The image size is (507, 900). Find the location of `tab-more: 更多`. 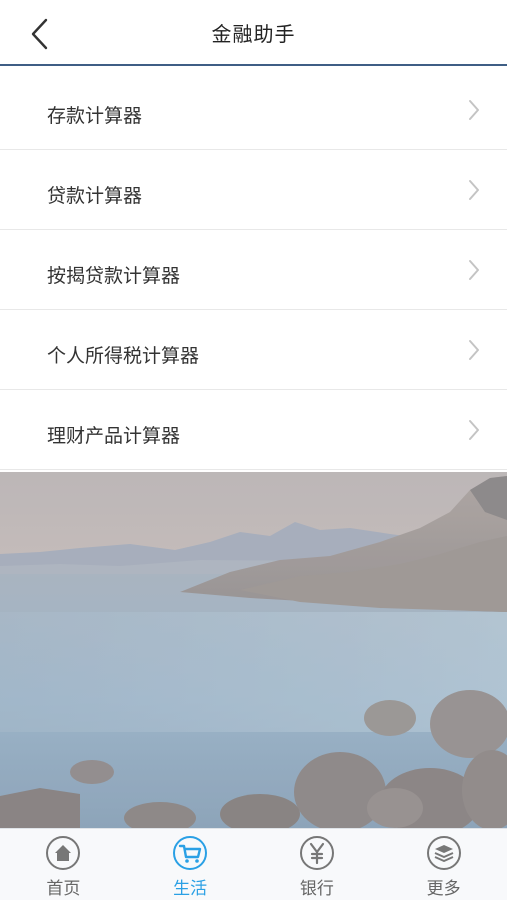

tab-more: 更多 is located at coordinates (443, 864).